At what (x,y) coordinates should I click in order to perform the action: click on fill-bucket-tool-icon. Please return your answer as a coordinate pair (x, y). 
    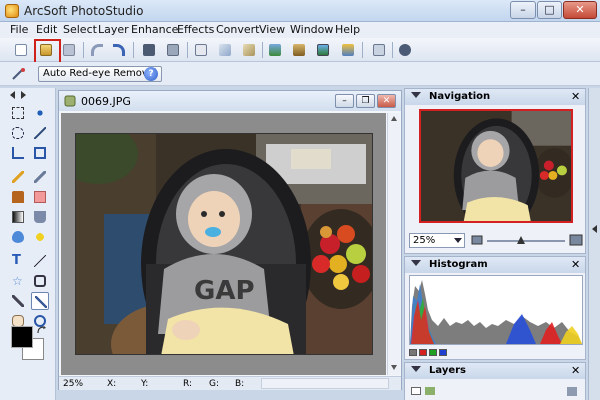
    Looking at the image, I should click on (40, 217).